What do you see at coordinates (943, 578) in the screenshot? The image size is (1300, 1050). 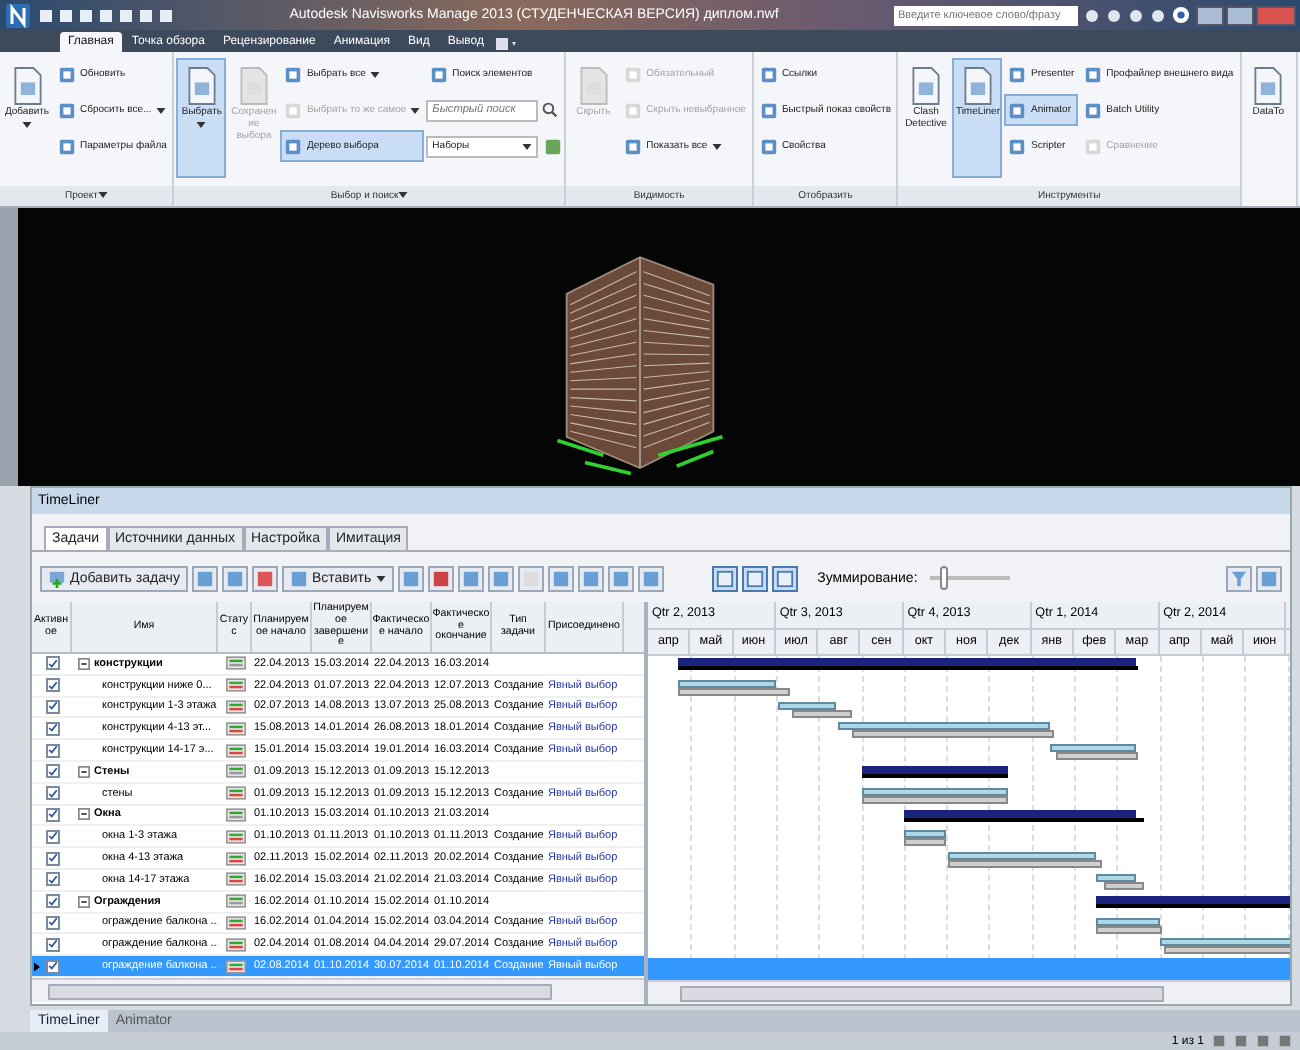 I see `slider-thumb` at bounding box center [943, 578].